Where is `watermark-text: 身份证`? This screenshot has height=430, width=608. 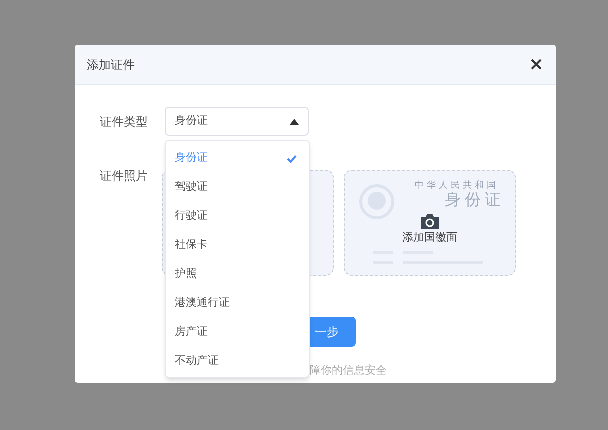 watermark-text: 身份证 is located at coordinates (475, 201).